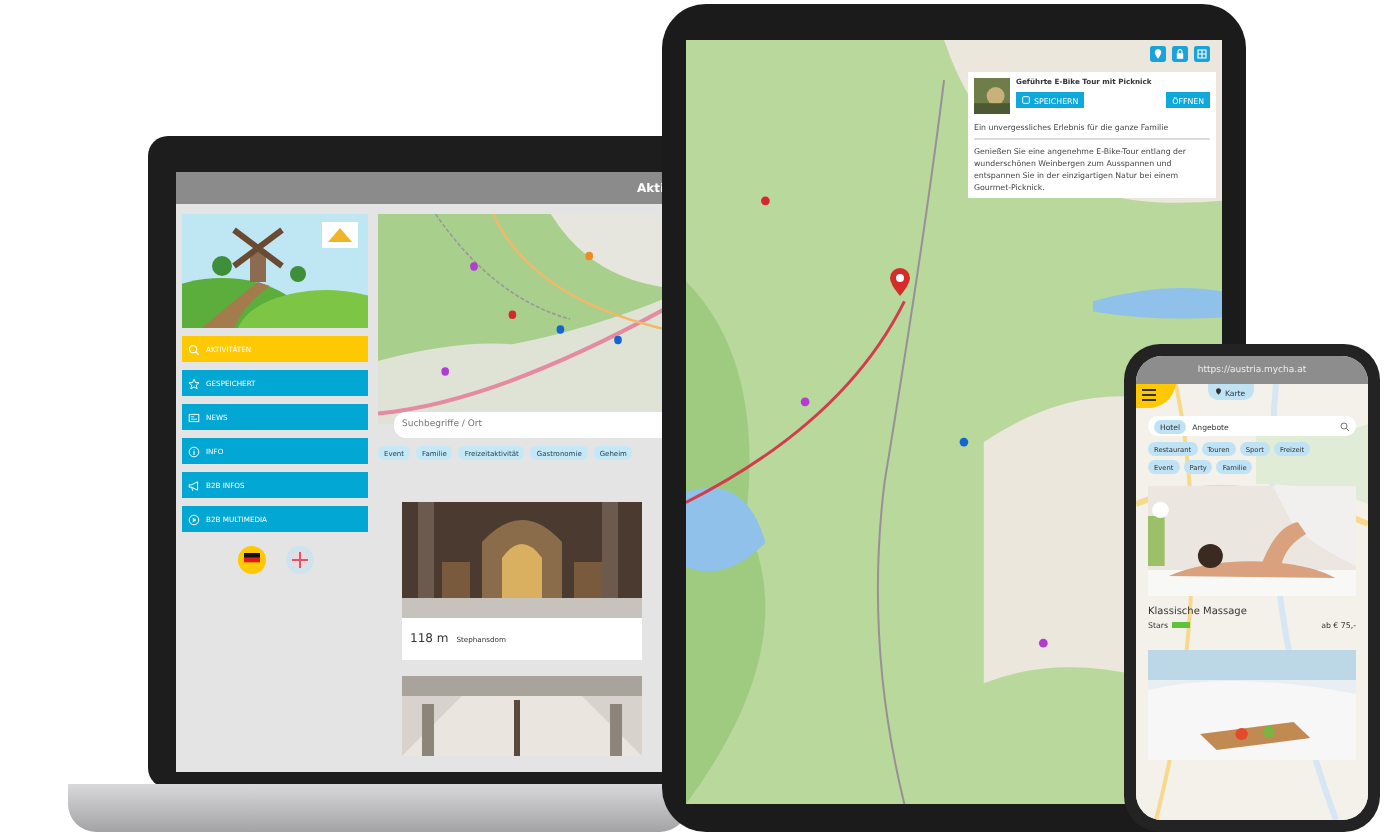 Image resolution: width=1394 pixels, height=836 pixels. I want to click on british-flag-icon, so click(299, 560).